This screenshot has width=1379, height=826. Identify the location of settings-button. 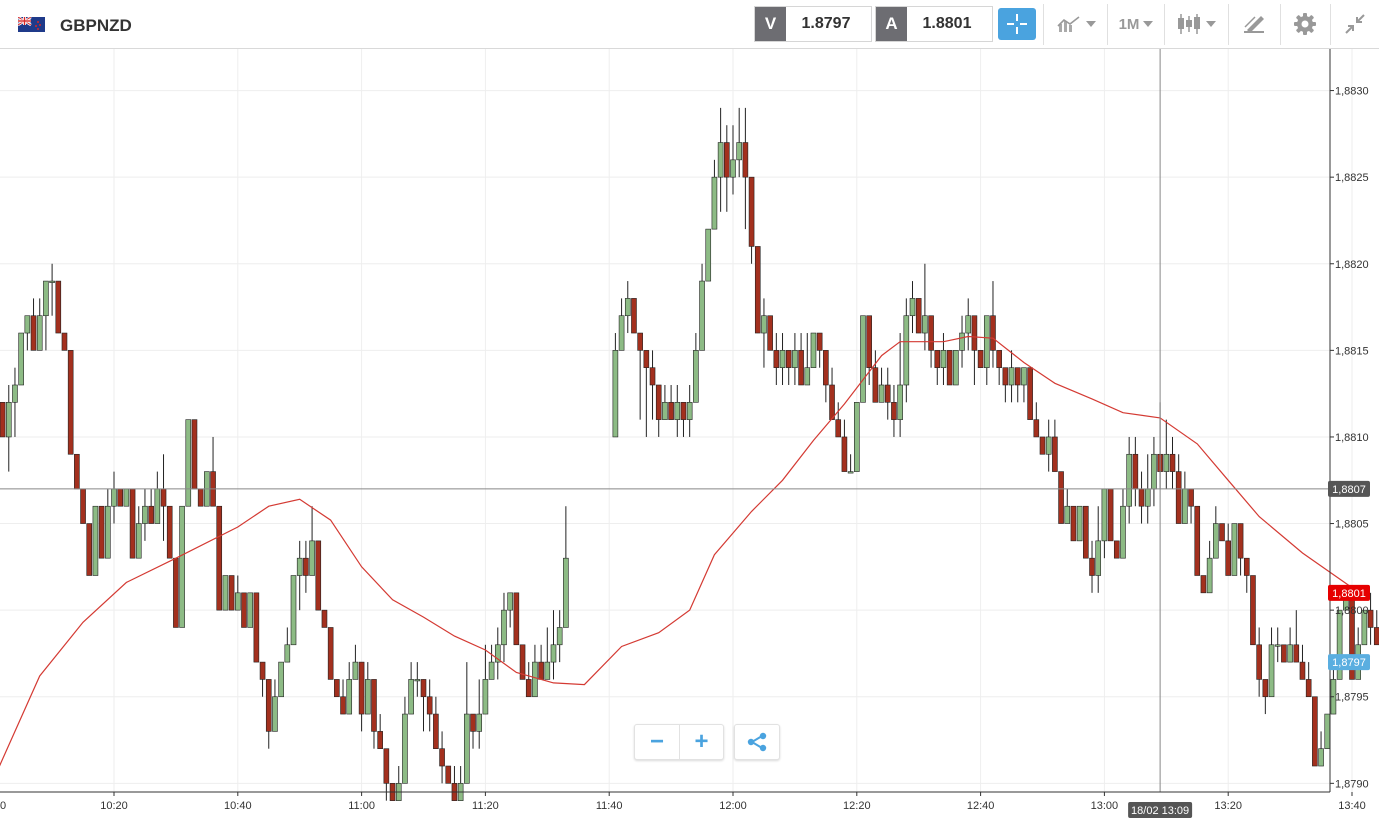
(1305, 24).